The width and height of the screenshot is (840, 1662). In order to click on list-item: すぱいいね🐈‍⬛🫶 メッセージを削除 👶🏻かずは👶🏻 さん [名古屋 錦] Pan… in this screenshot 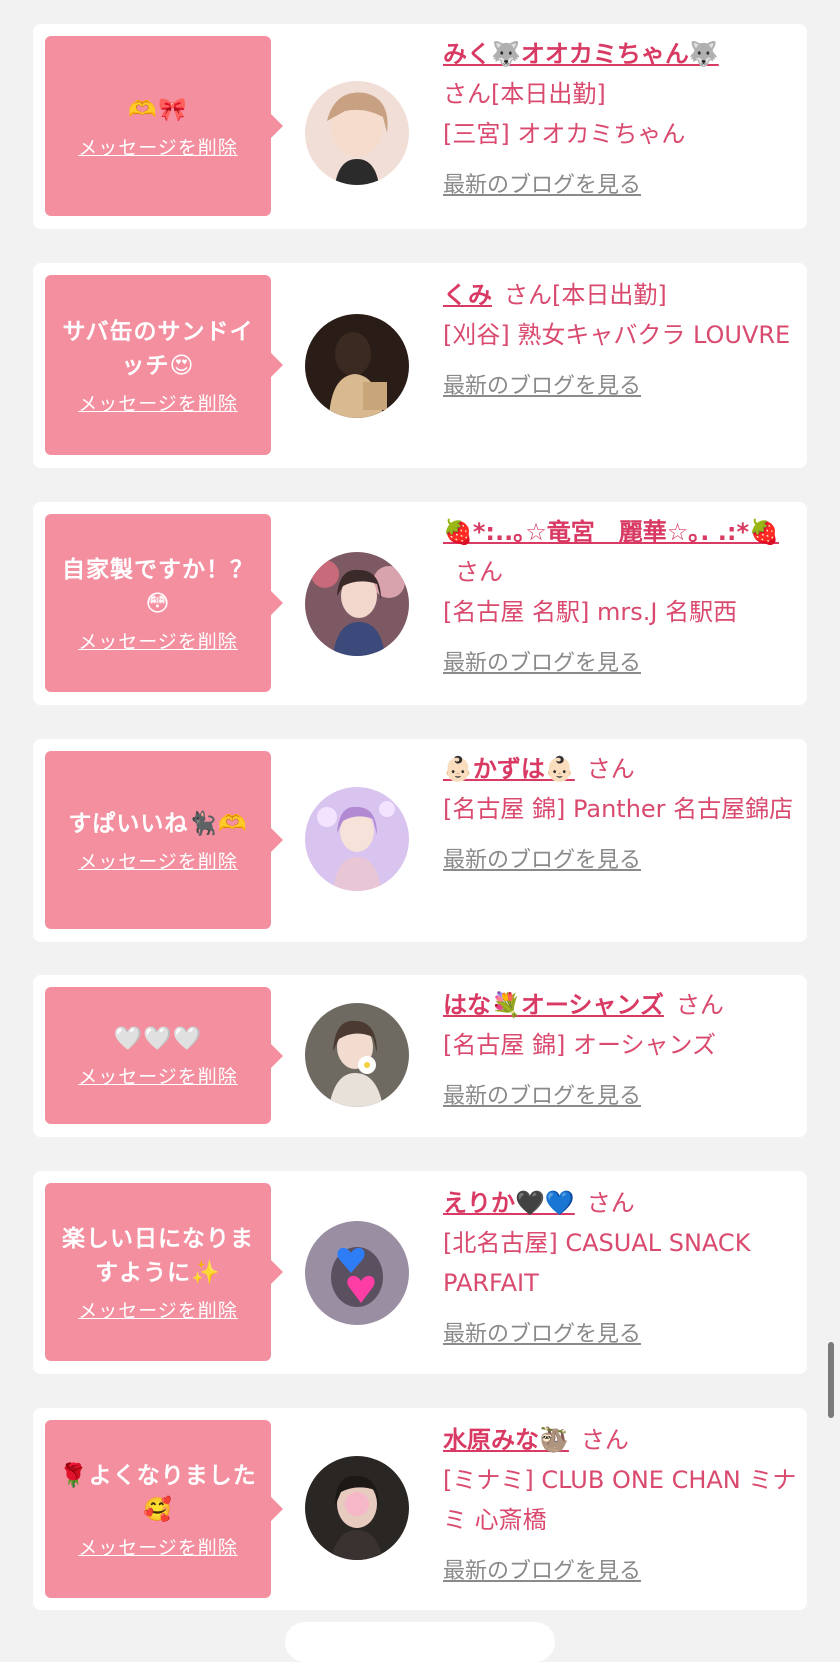, I will do `click(420, 840)`.